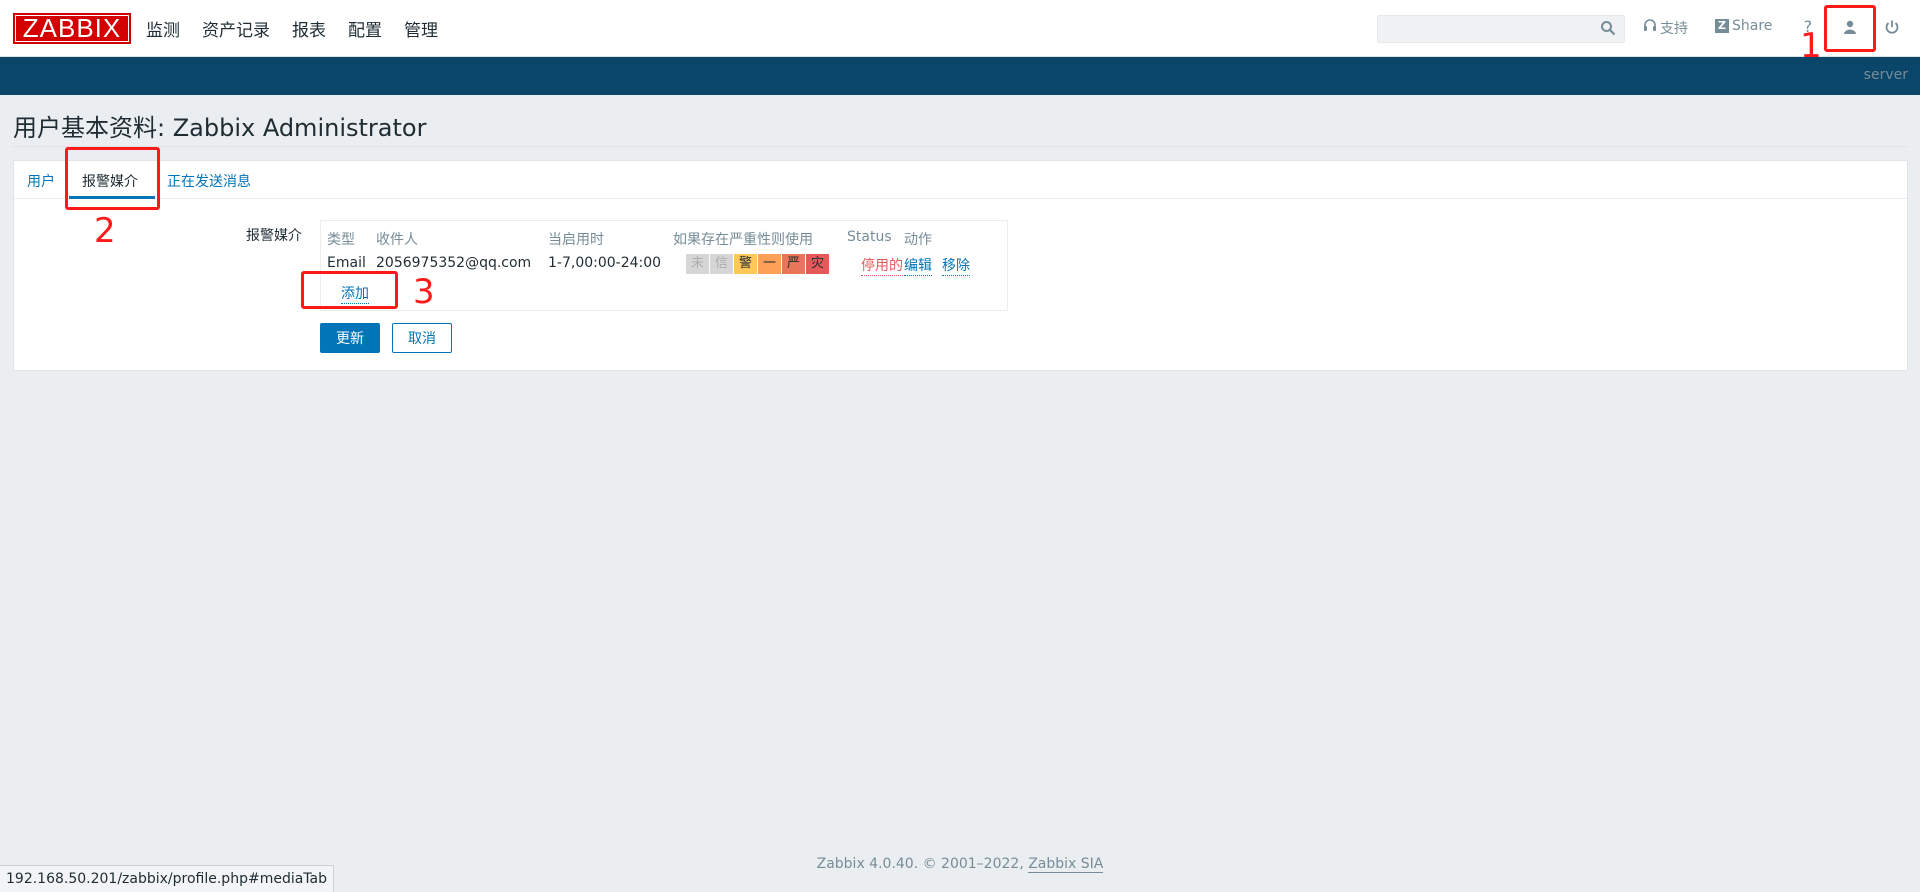 The height and width of the screenshot is (892, 1920). Describe the element at coordinates (818, 264) in the screenshot. I see `severity-disaster: 灾` at that location.